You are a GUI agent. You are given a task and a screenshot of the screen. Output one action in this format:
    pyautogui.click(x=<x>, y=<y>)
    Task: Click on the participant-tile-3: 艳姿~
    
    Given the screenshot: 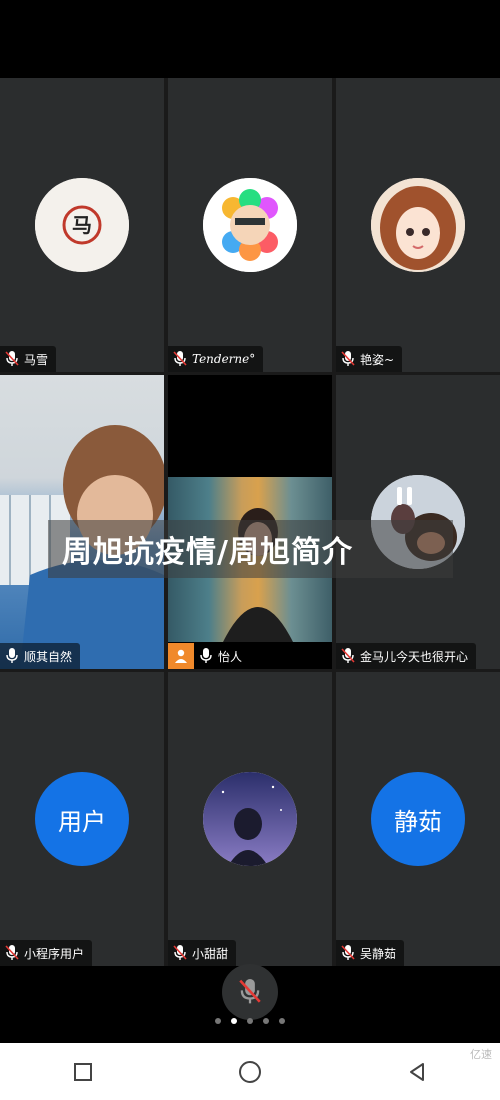 What is the action you would take?
    pyautogui.click(x=418, y=225)
    